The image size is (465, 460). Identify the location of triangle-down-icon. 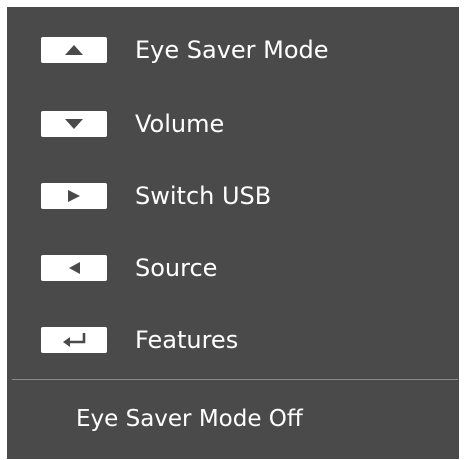
(74, 124).